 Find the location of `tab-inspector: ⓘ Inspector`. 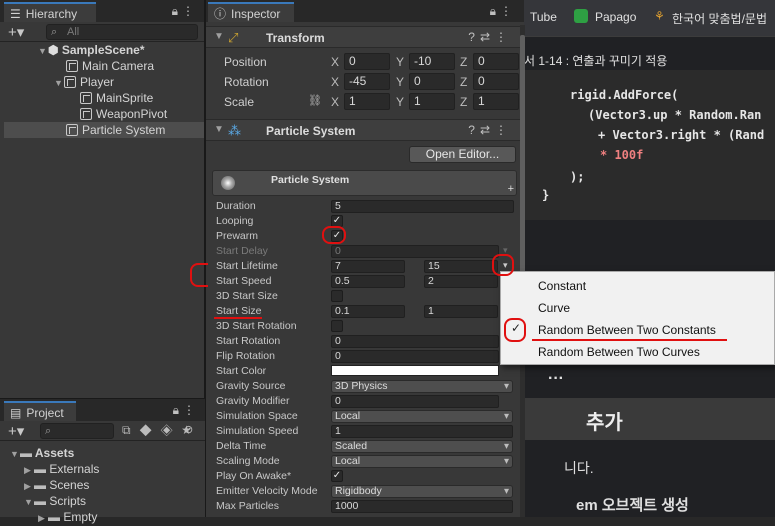

tab-inspector: ⓘ Inspector is located at coordinates (251, 12).